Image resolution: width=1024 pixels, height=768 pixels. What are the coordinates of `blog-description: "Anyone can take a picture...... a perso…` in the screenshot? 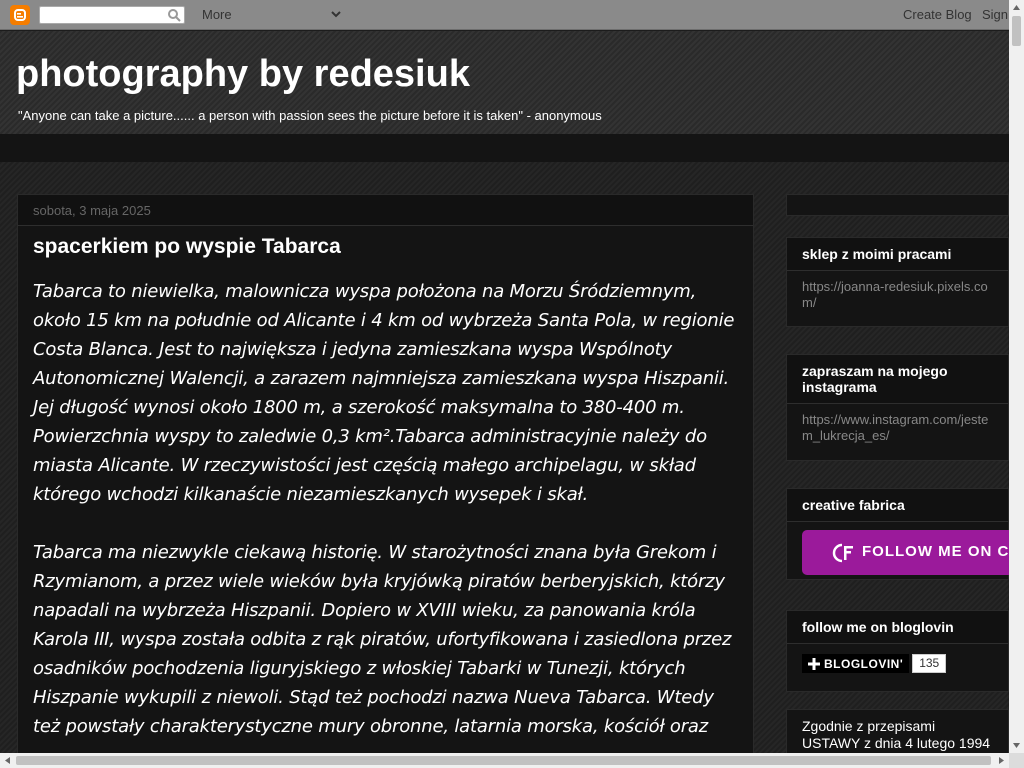 It's located at (310, 115).